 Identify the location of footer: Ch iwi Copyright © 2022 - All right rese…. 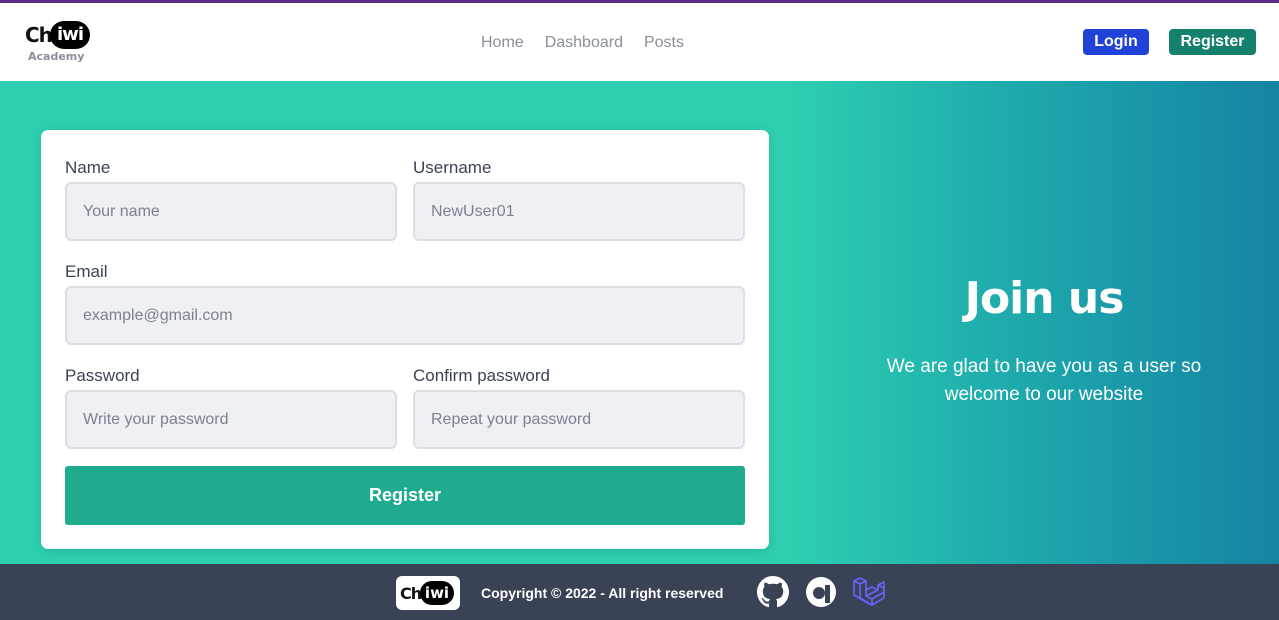
(639, 592).